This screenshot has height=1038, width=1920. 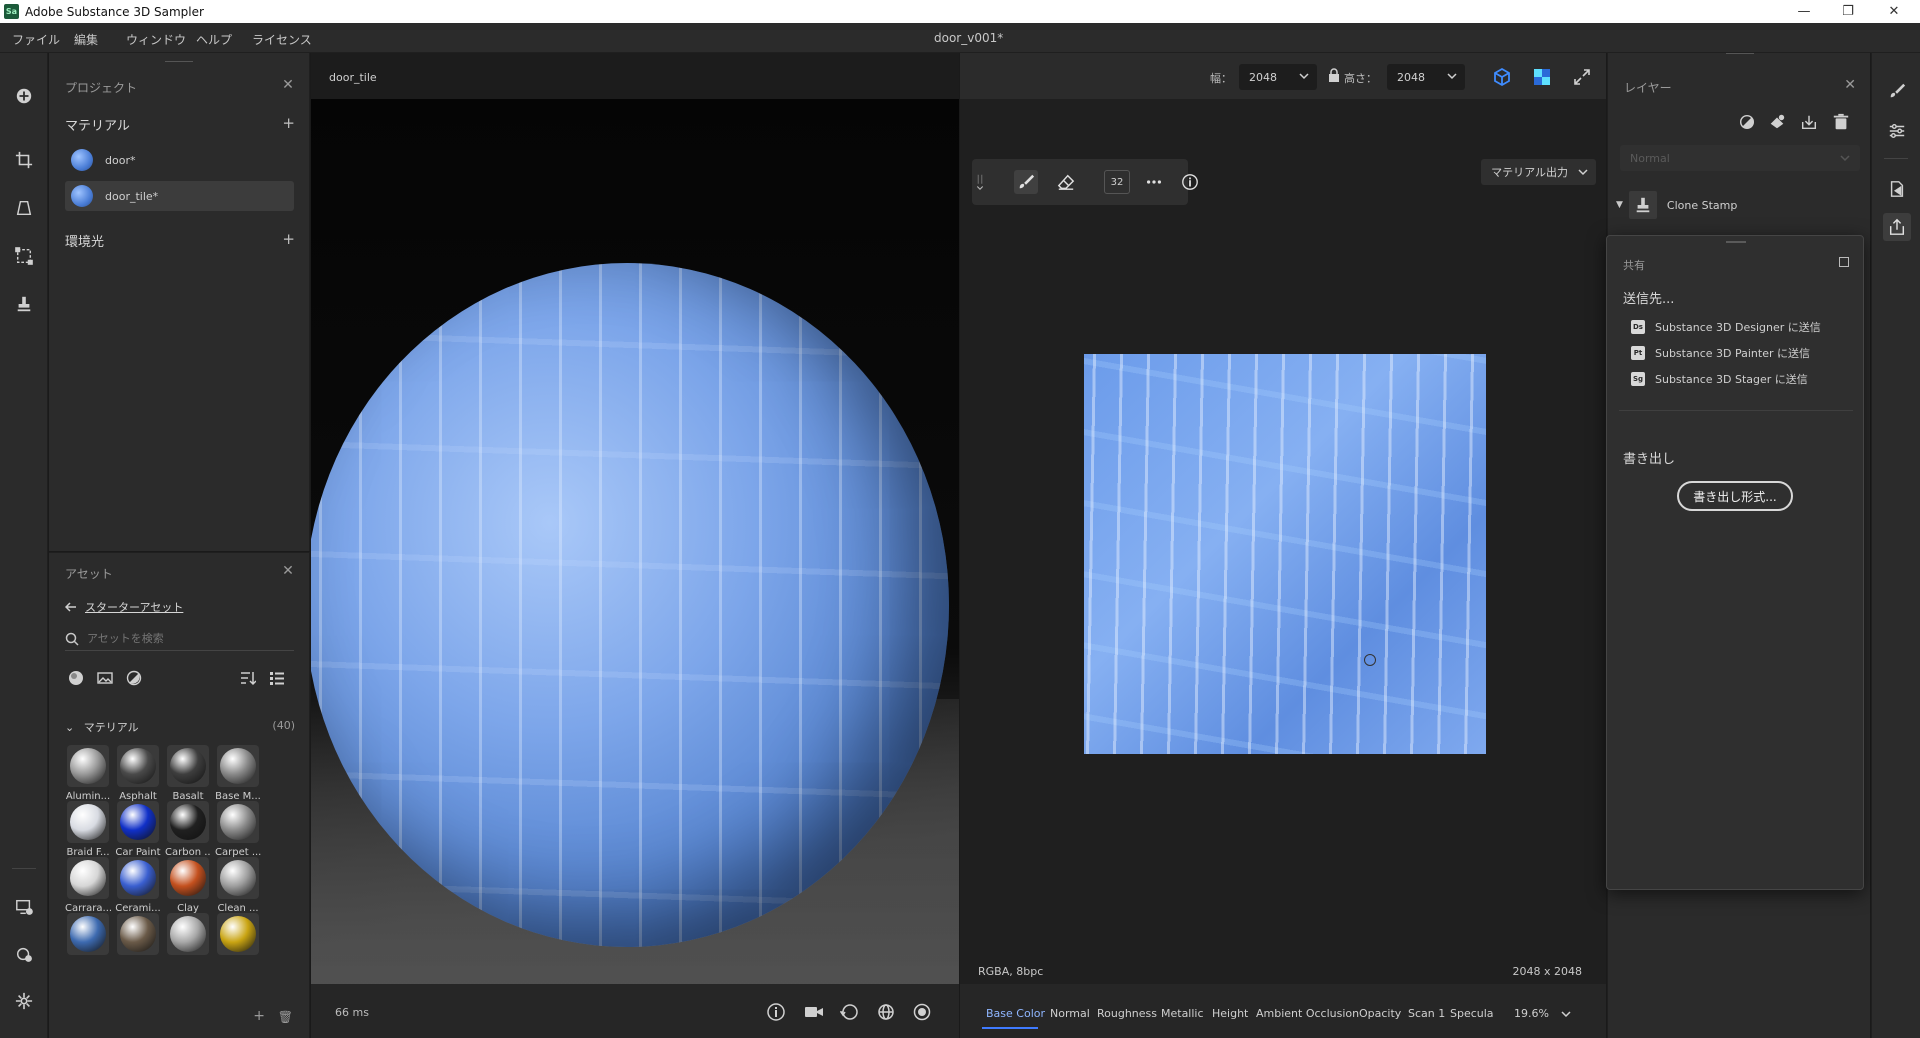 What do you see at coordinates (285, 1017) in the screenshot?
I see `delete-asset-icon: 🗑` at bounding box center [285, 1017].